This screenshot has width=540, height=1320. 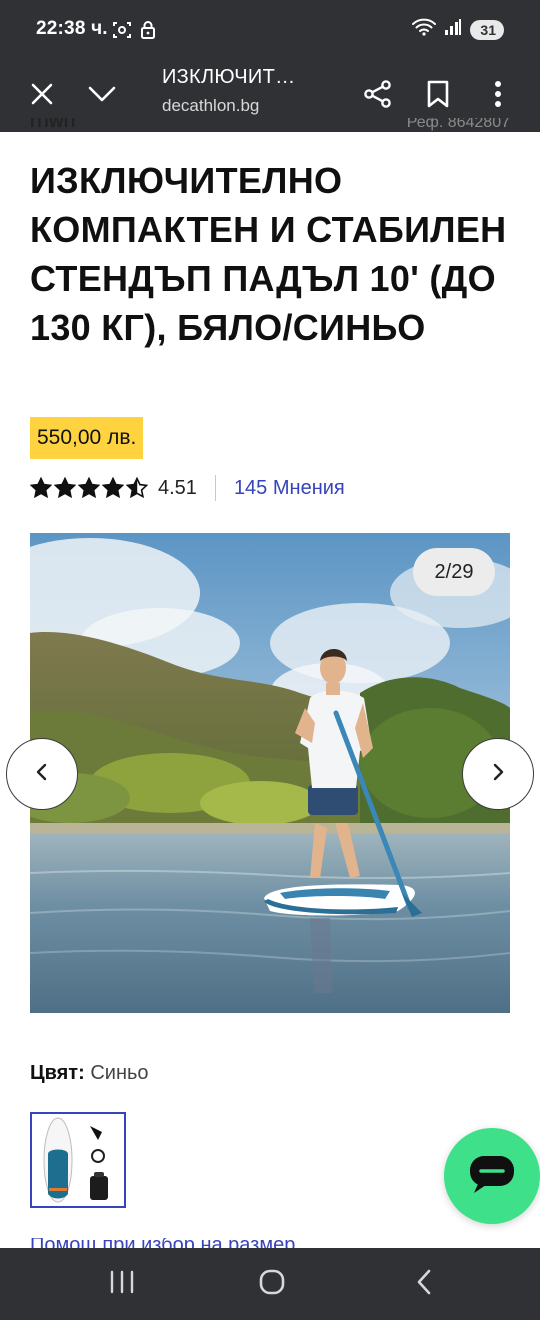 I want to click on bookmark-button, so click(x=438, y=96).